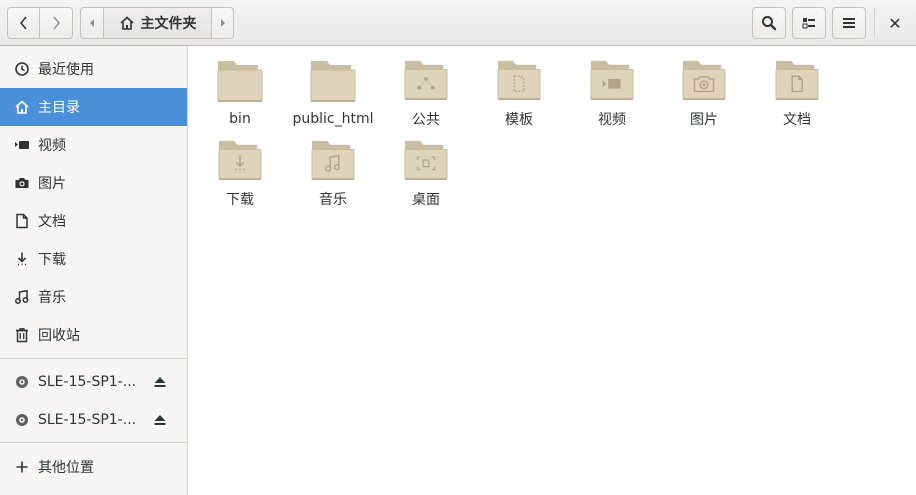 The image size is (916, 495). Describe the element at coordinates (333, 119) in the screenshot. I see `folder-name: public_html` at that location.